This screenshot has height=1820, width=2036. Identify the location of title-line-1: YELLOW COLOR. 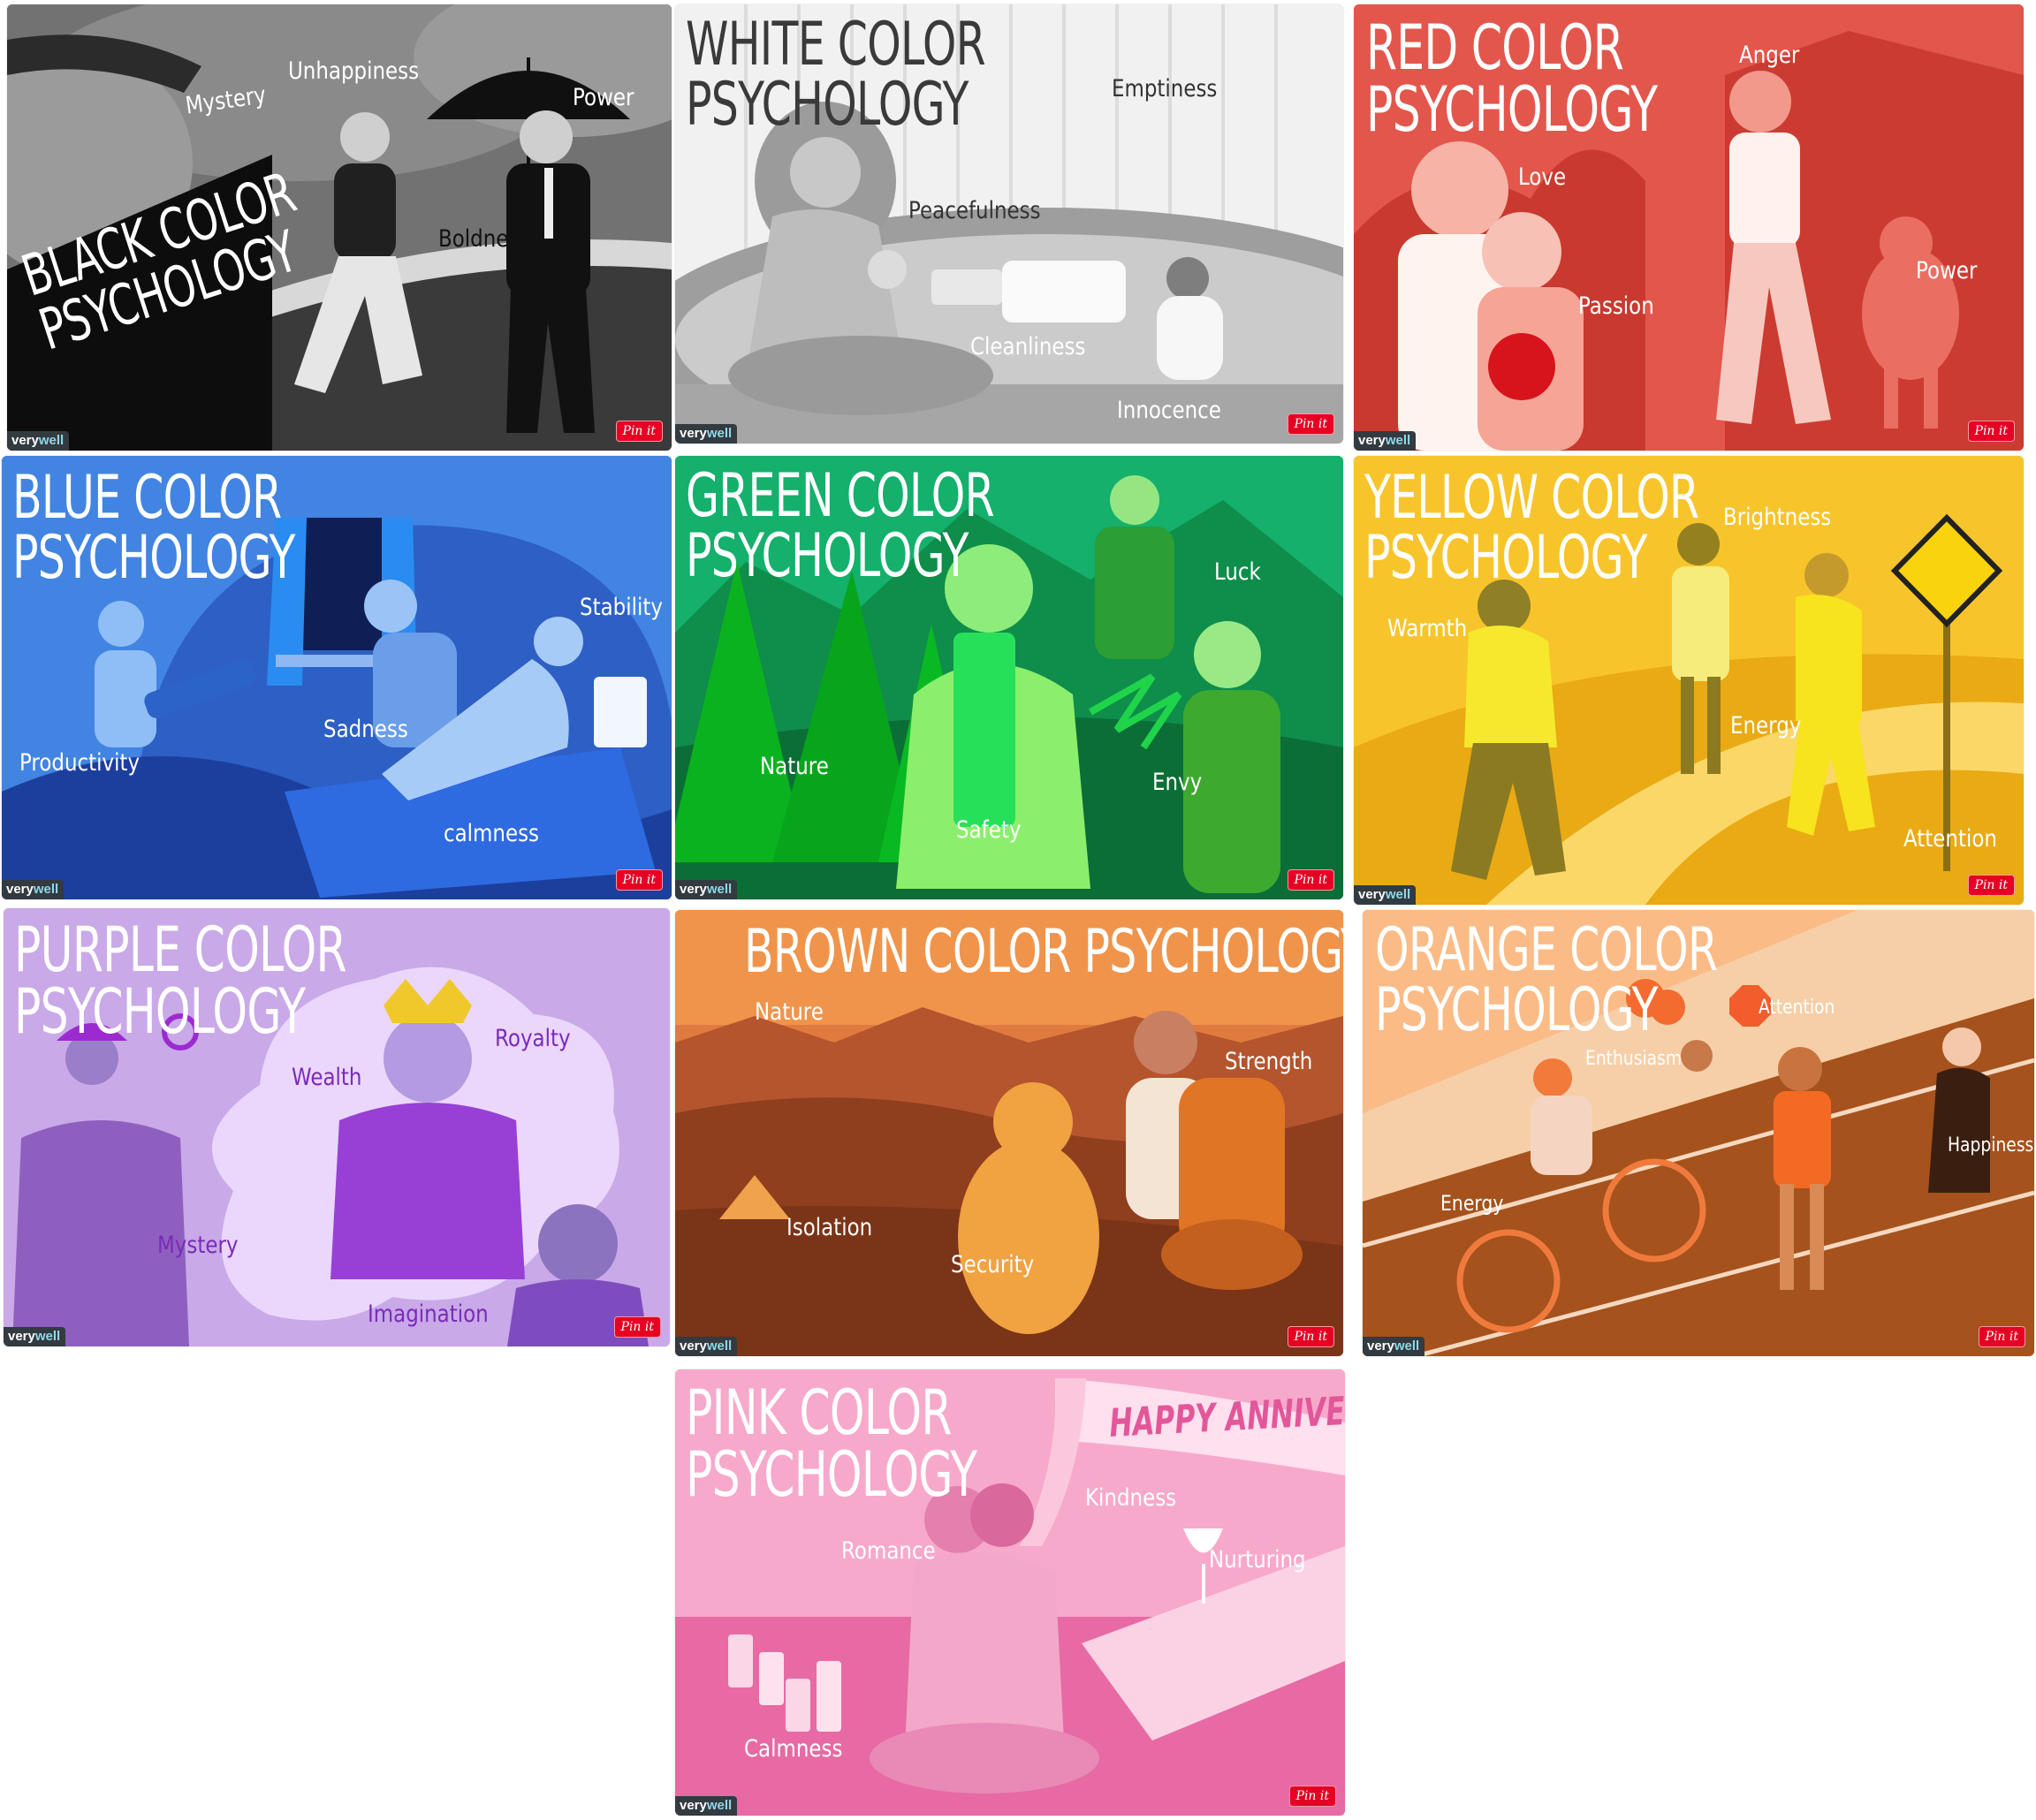
(1531, 498).